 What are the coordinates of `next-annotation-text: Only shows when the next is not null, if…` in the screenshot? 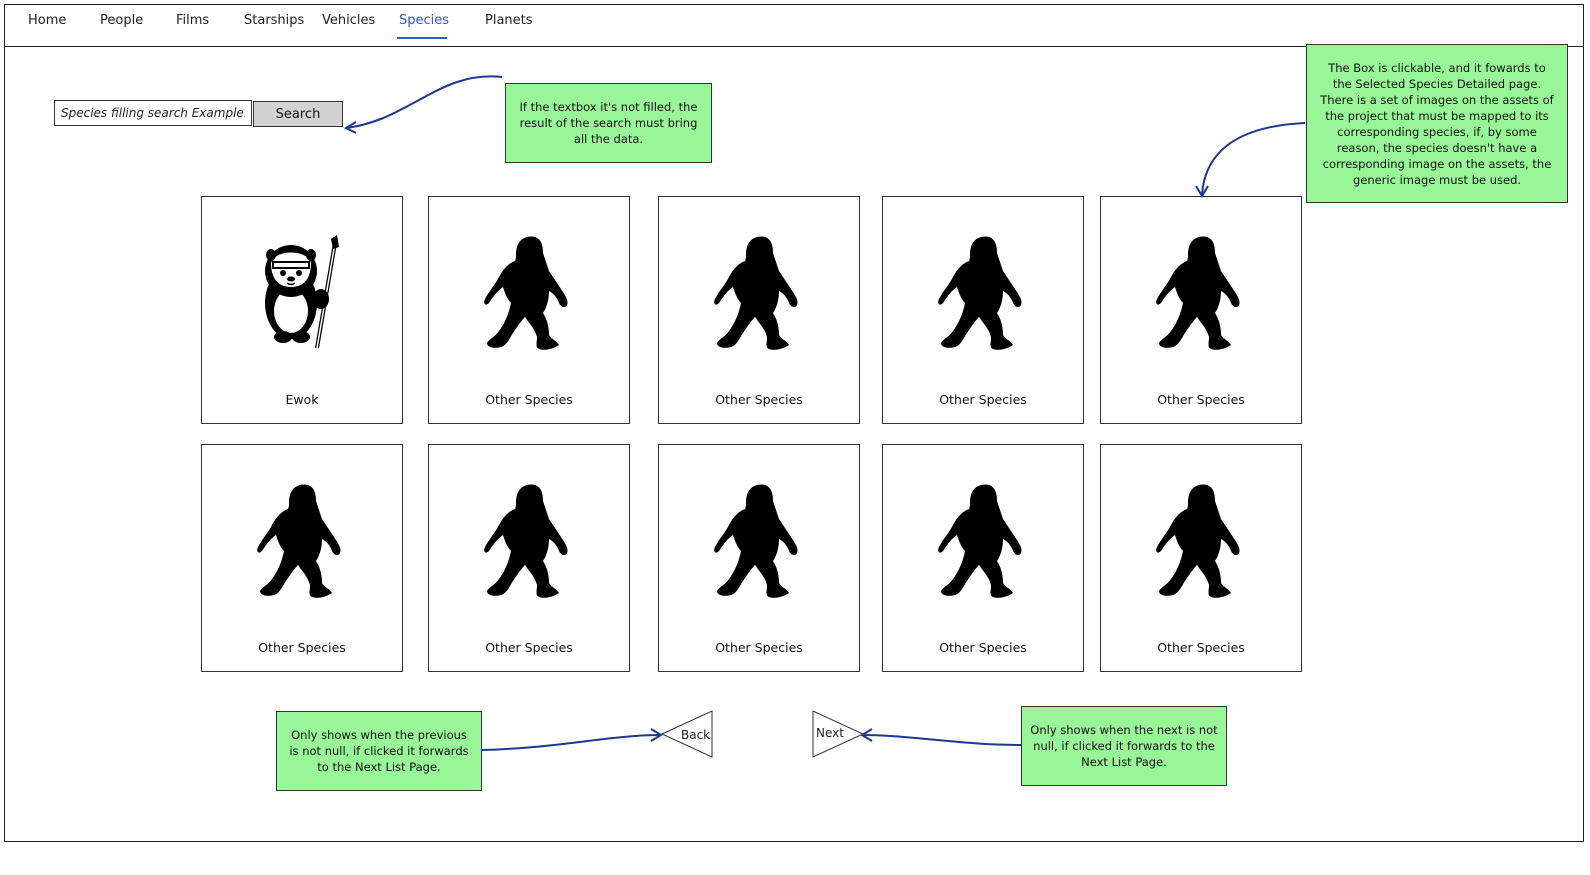 It's located at (1124, 746).